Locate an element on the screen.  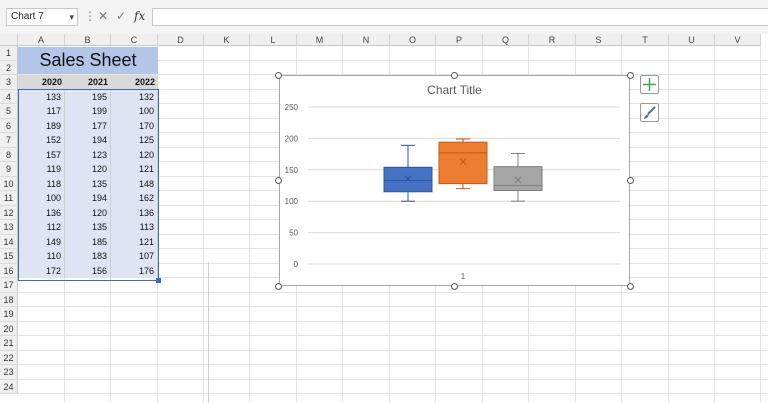
column-header-v: V is located at coordinates (738, 40).